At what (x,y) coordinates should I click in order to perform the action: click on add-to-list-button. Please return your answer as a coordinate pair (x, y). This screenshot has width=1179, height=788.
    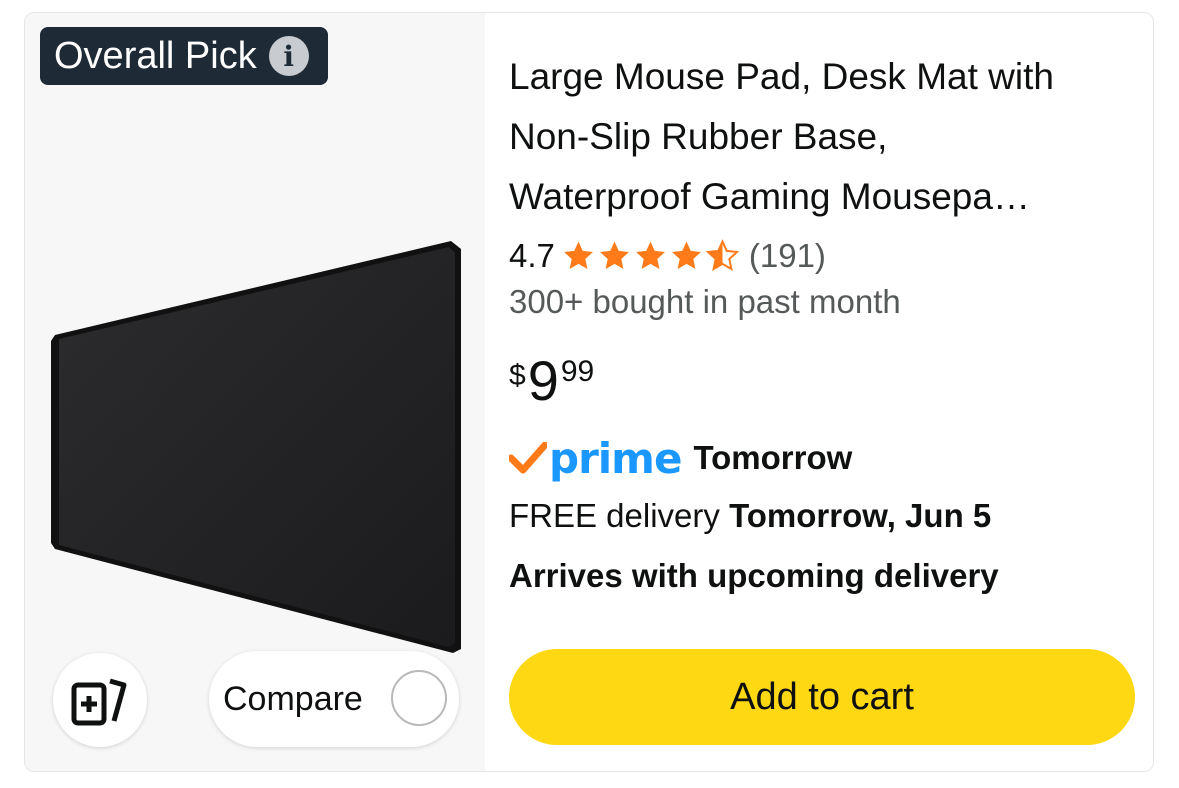
    Looking at the image, I should click on (100, 700).